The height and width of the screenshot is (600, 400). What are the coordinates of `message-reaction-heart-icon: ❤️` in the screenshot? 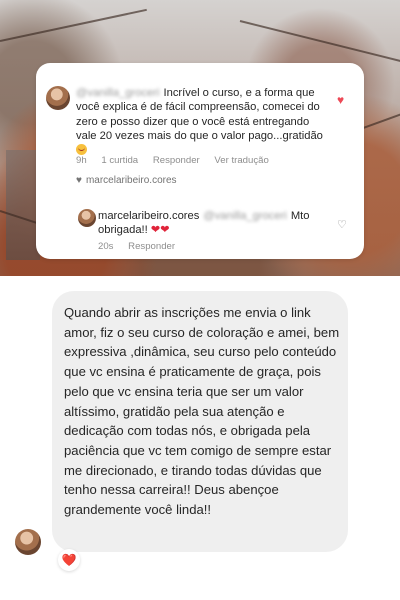 It's located at (69, 560).